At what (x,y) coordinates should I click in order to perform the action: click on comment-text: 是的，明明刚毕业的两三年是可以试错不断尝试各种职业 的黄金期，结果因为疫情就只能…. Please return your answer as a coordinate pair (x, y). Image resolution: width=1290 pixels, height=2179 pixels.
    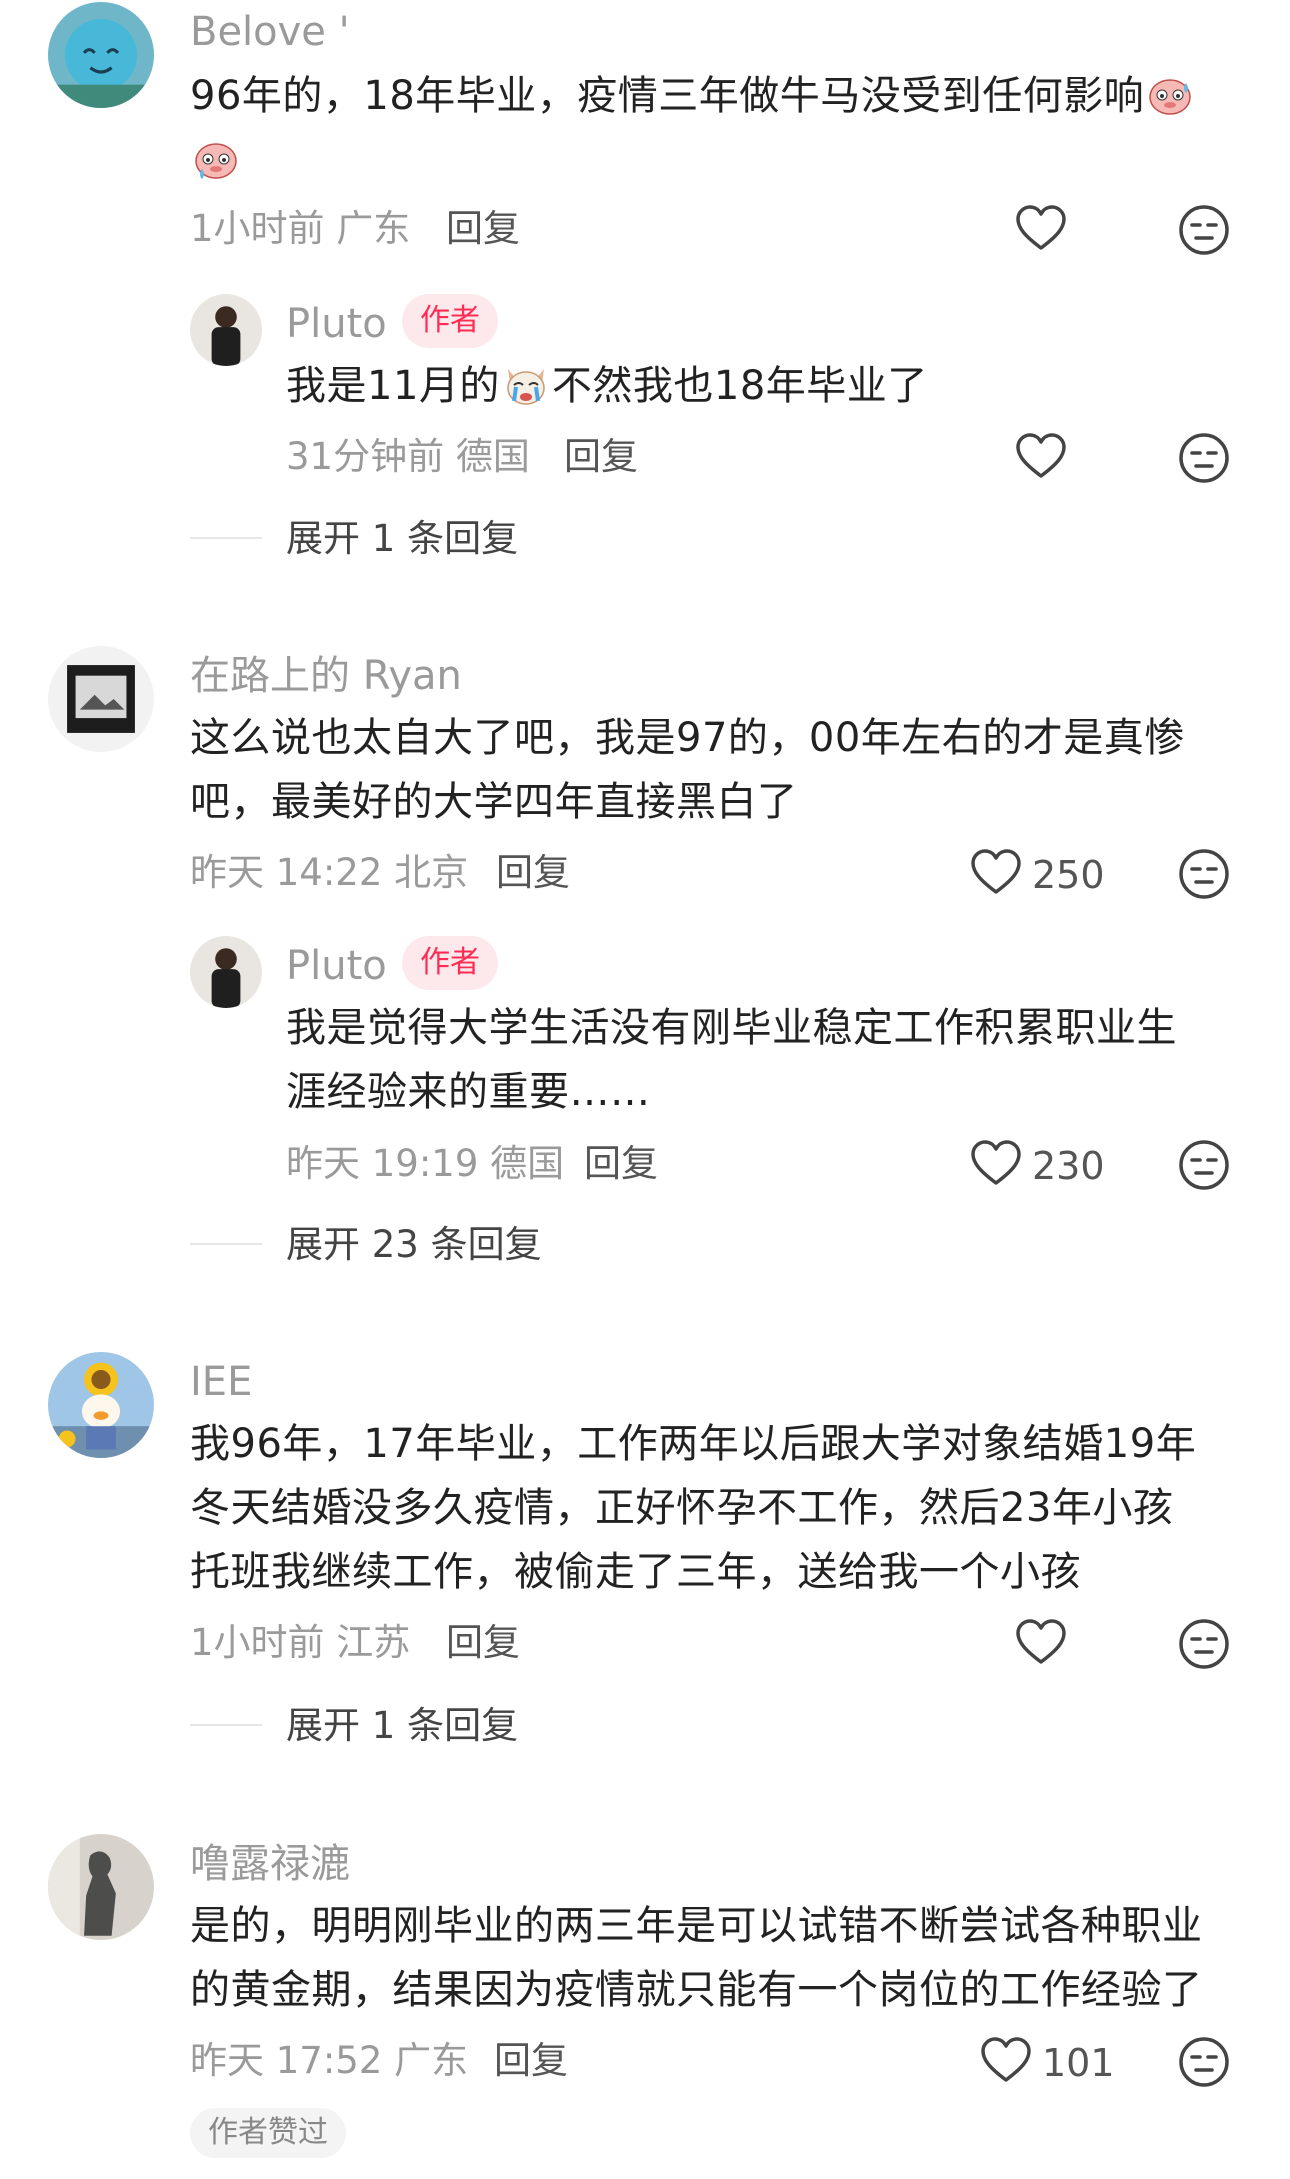
    Looking at the image, I should click on (696, 1958).